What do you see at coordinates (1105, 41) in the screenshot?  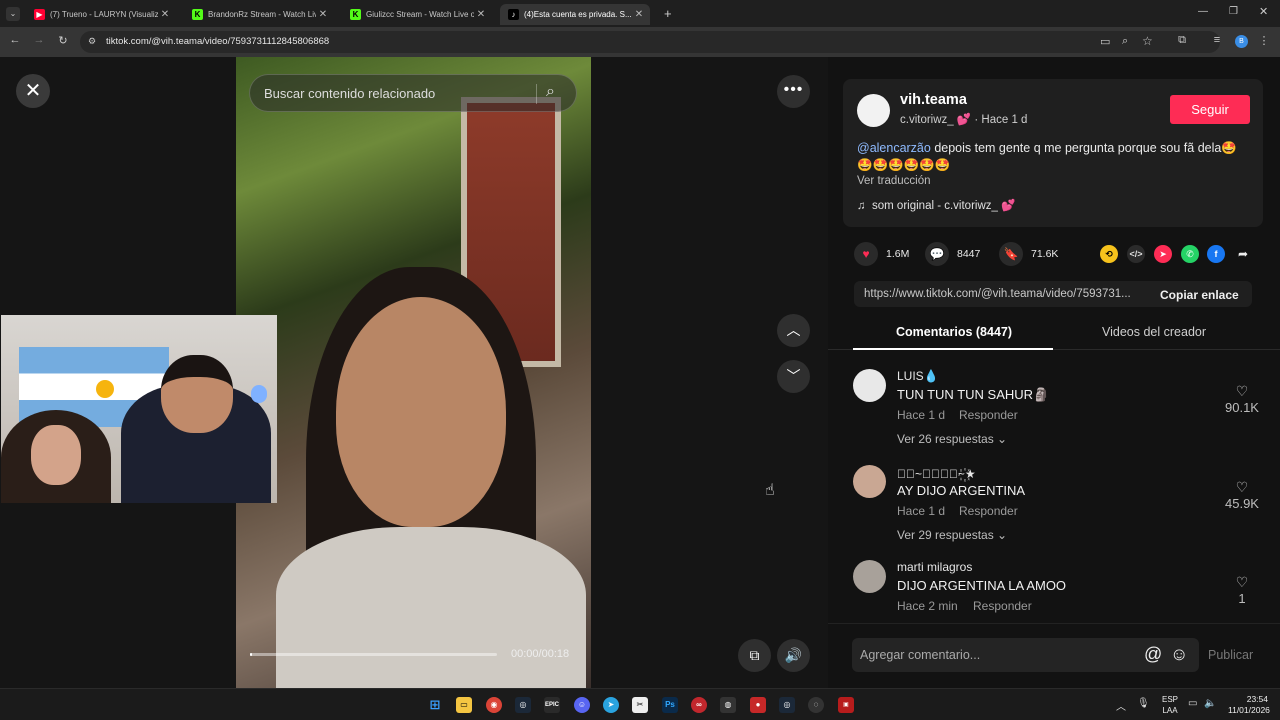 I see `cast-icon: ▭` at bounding box center [1105, 41].